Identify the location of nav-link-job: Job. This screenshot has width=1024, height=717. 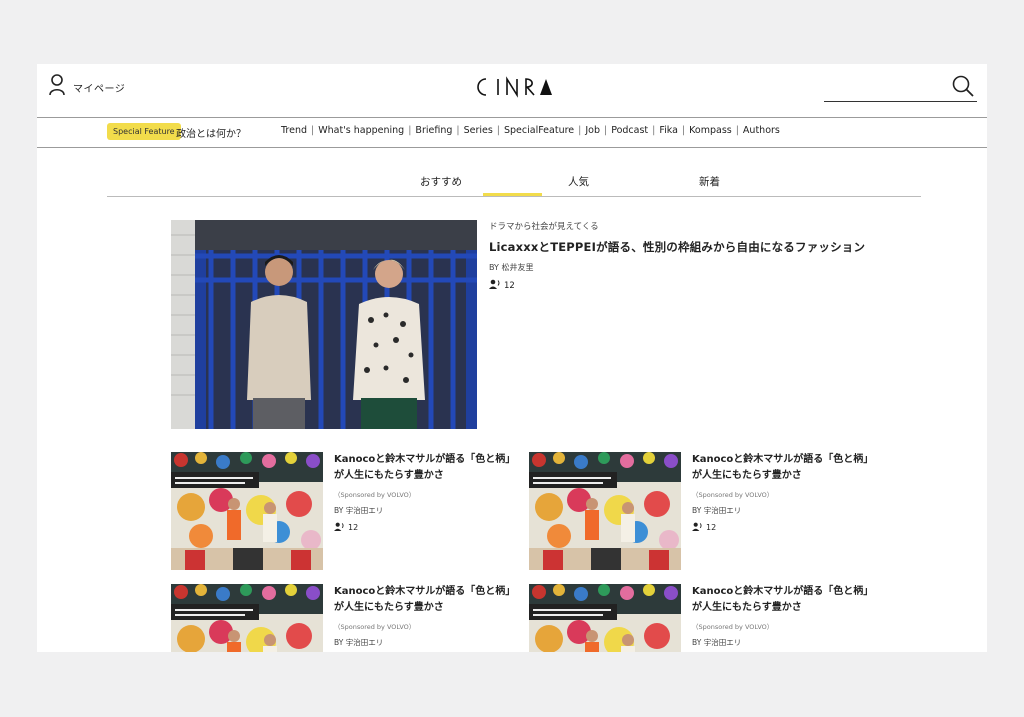
(592, 130).